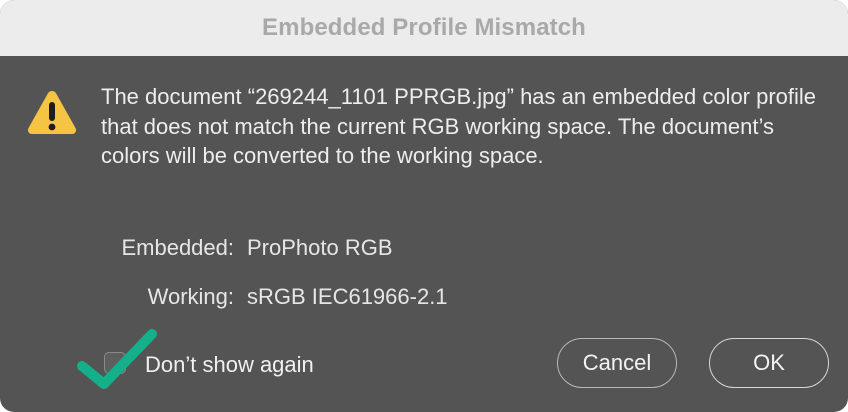 Image resolution: width=848 pixels, height=412 pixels. What do you see at coordinates (347, 296) in the screenshot?
I see `working-profile-value: sRGB IEC61966-2.1` at bounding box center [347, 296].